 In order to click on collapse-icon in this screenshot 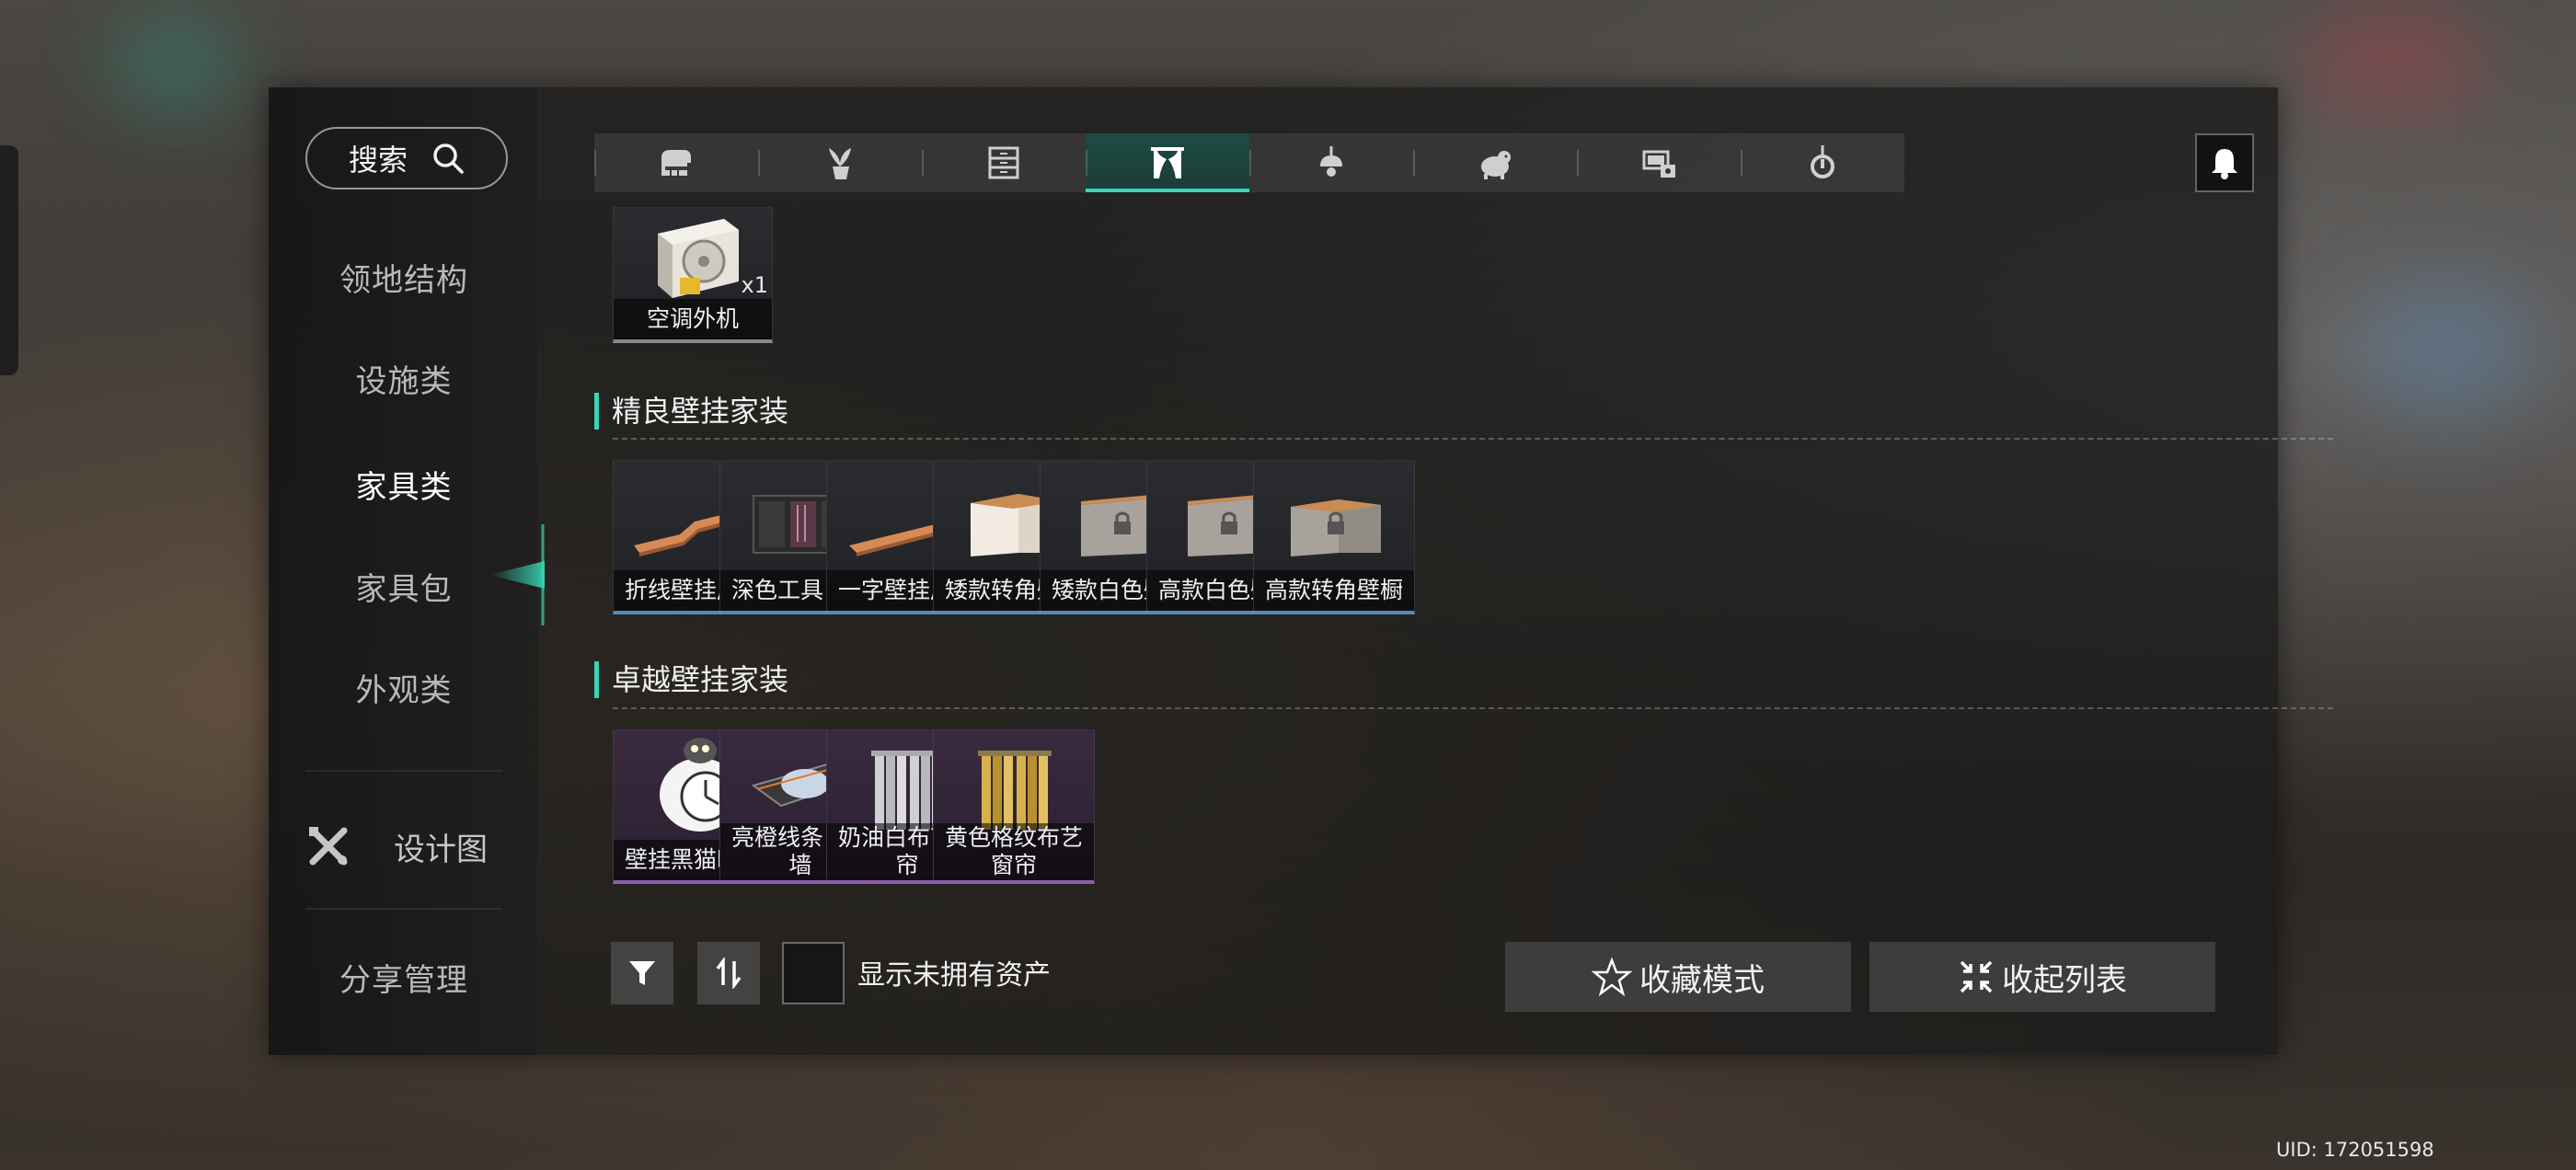, I will do `click(1976, 976)`.